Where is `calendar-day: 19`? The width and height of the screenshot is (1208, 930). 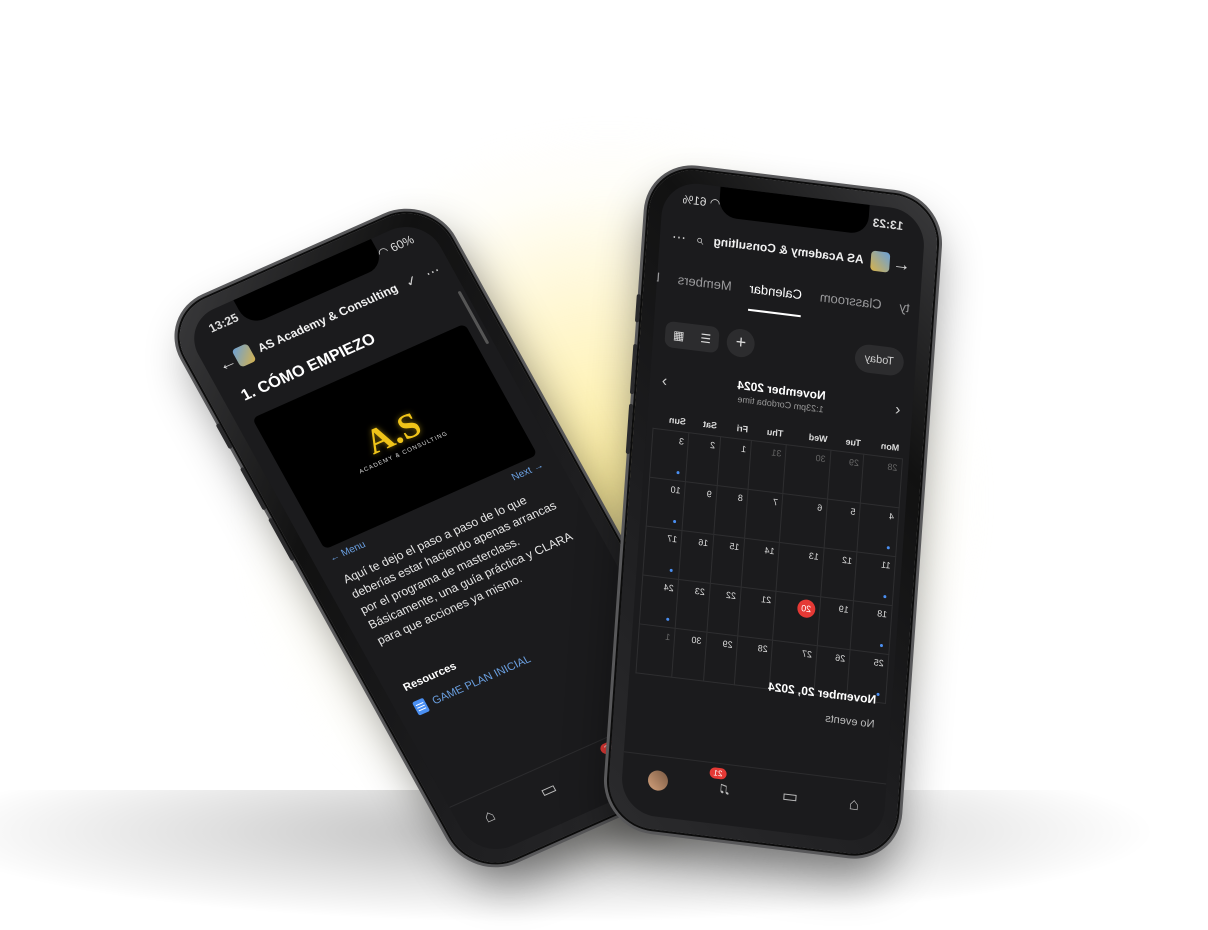
calendar-day: 19 is located at coordinates (835, 623).